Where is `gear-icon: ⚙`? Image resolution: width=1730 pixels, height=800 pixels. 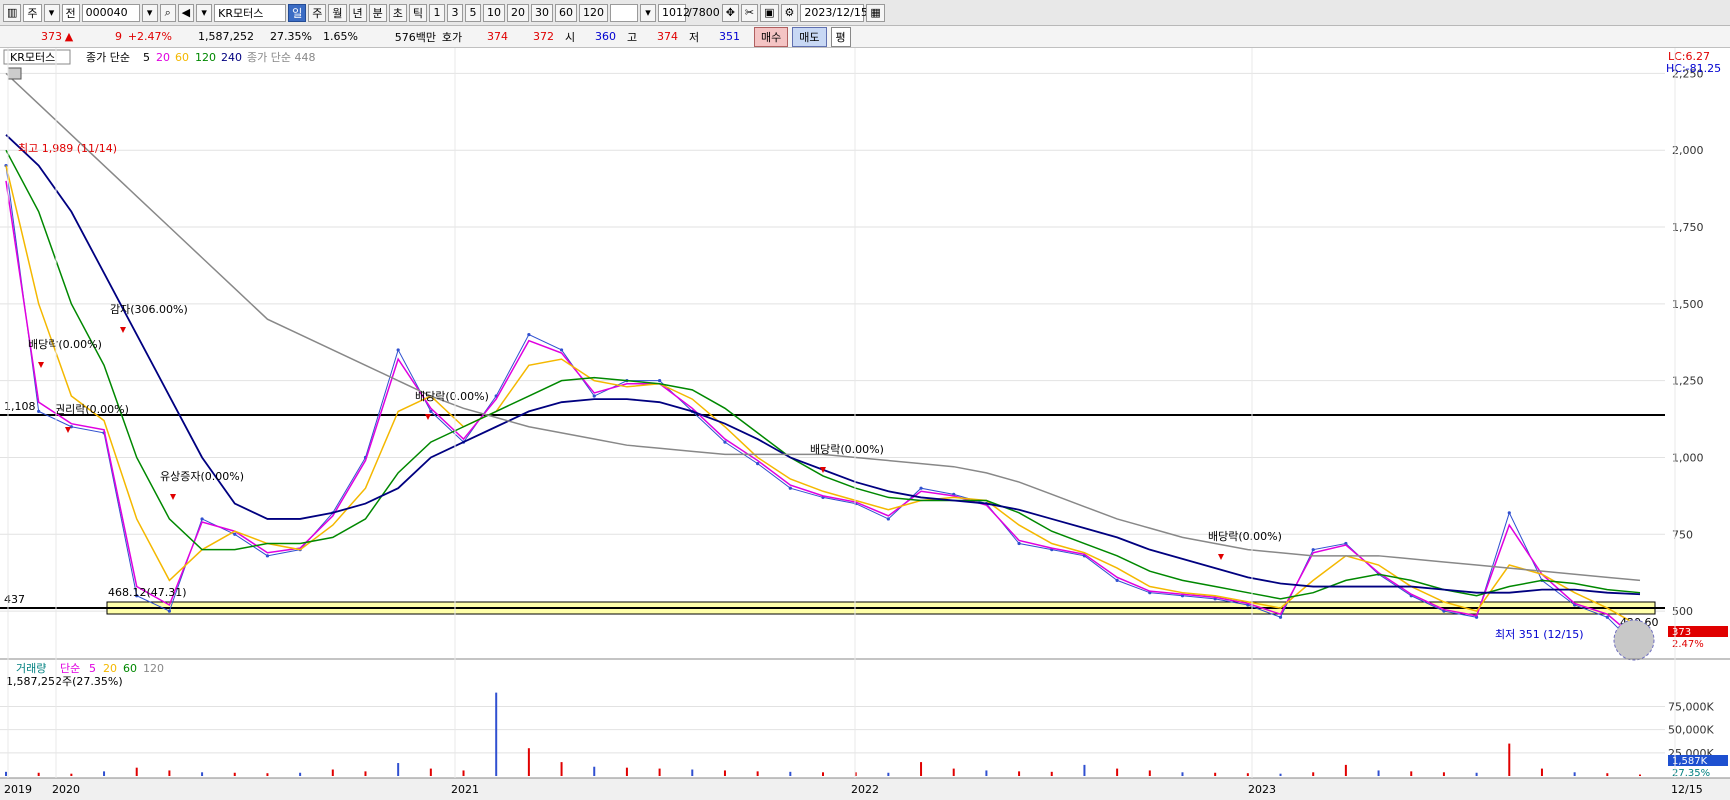 gear-icon: ⚙ is located at coordinates (789, 12).